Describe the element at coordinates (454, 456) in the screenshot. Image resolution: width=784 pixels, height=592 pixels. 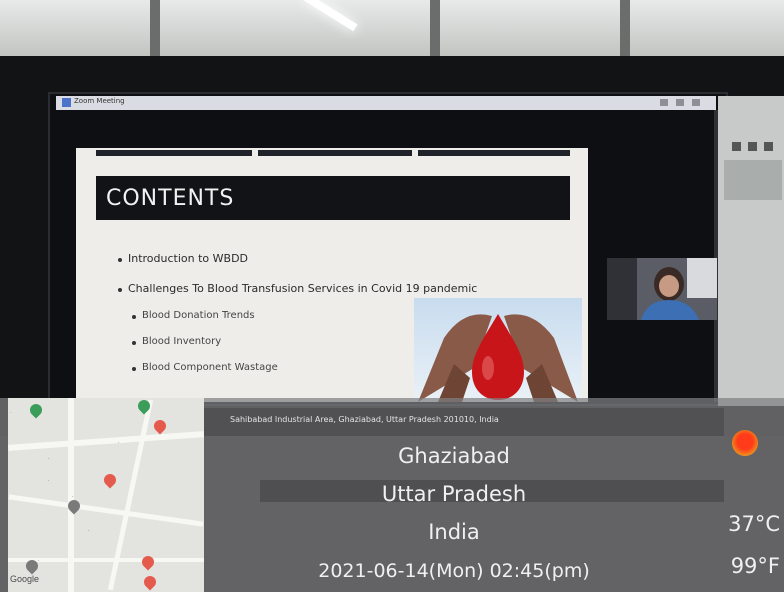
I see `city-name: Ghaziabad` at that location.